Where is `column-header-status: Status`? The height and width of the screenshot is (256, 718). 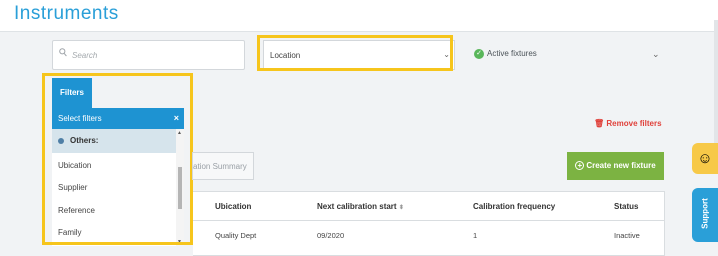 column-header-status: Status is located at coordinates (626, 206).